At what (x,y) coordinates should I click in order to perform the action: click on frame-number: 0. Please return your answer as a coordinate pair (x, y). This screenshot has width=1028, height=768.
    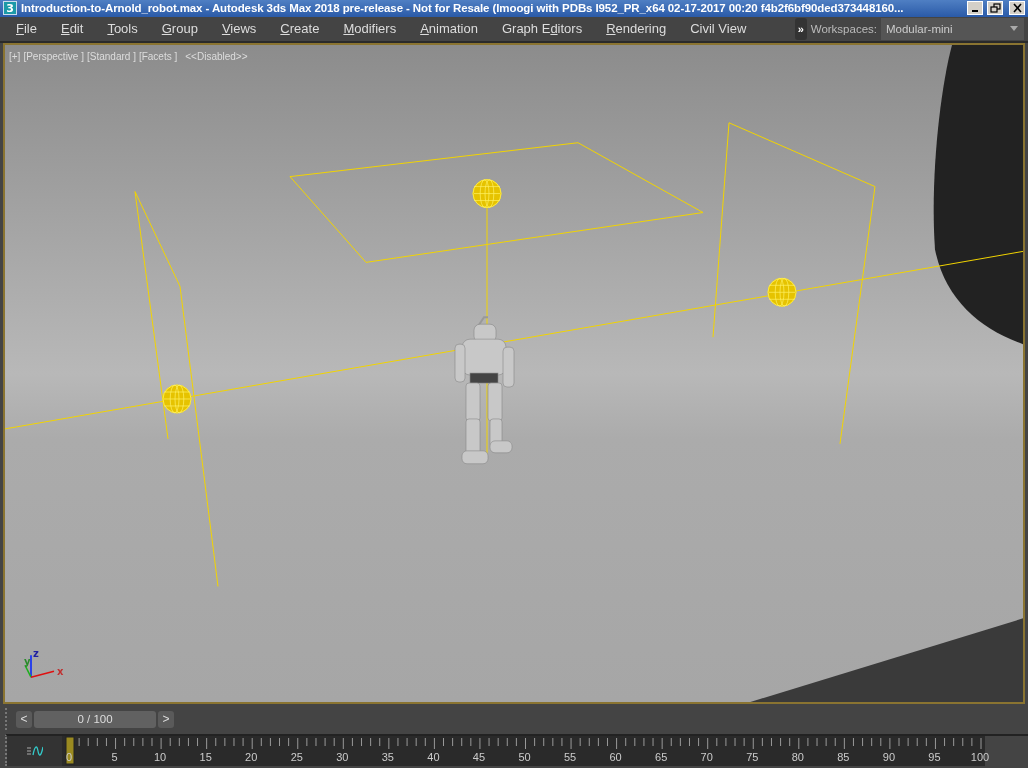
    Looking at the image, I should click on (69, 757).